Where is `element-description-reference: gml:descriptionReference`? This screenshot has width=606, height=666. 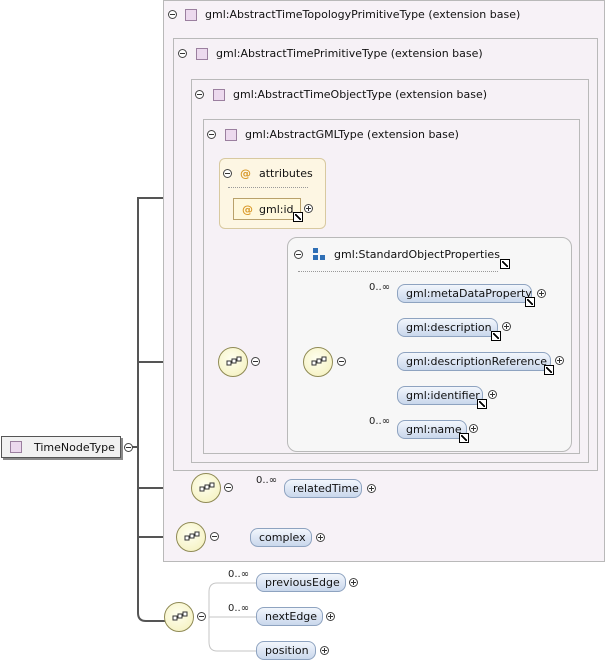 element-description-reference: gml:descriptionReference is located at coordinates (474, 361).